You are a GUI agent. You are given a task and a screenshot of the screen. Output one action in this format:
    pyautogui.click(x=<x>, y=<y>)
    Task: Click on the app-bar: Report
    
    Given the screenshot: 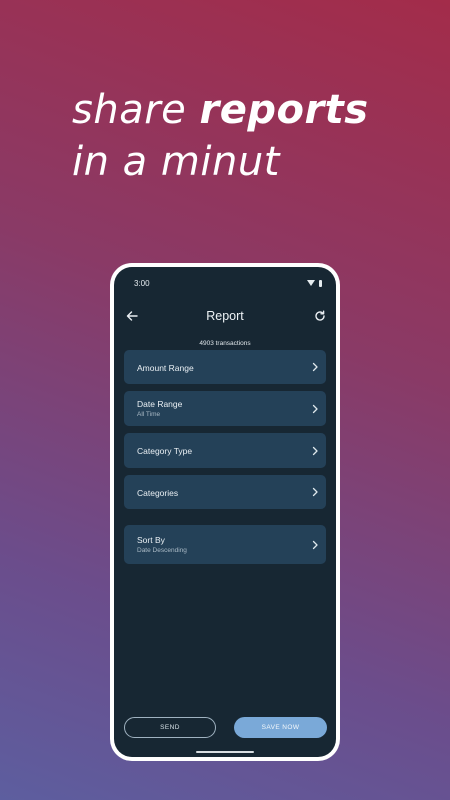 What is the action you would take?
    pyautogui.click(x=225, y=317)
    